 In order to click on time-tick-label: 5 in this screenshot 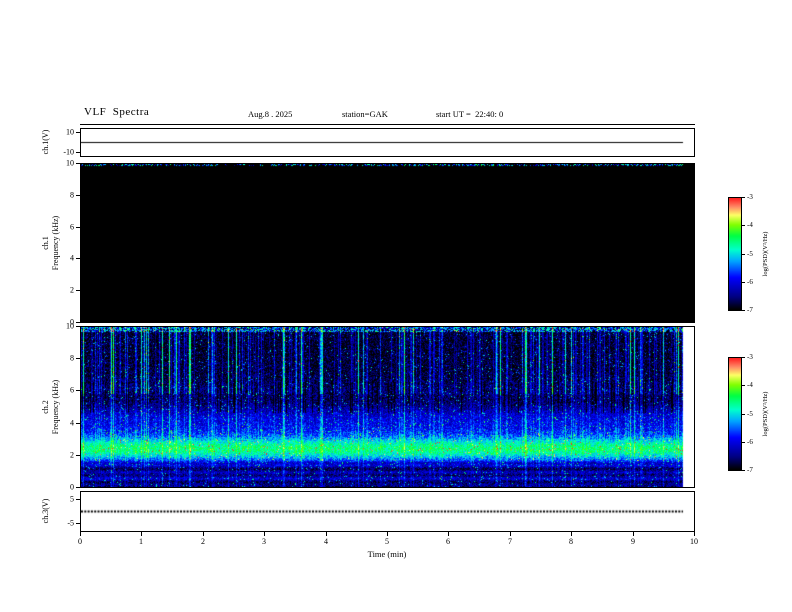, I will do `click(387, 541)`.